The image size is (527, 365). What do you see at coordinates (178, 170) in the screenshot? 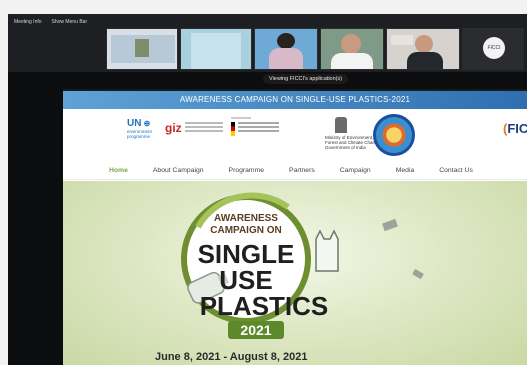
I see `nav-about-campaign: About Campaign` at bounding box center [178, 170].